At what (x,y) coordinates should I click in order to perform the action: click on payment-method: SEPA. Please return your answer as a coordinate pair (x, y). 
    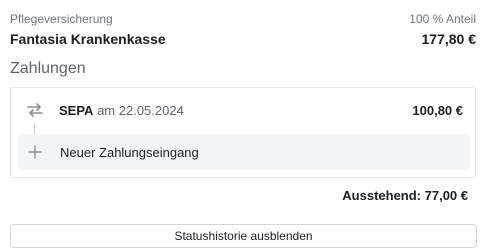
    Looking at the image, I should click on (76, 110).